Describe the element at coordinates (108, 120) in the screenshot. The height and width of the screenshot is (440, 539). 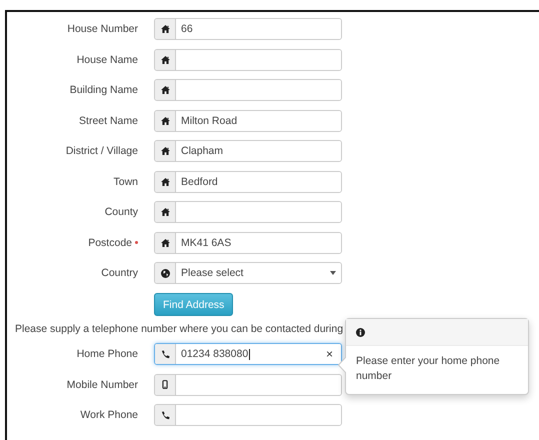
I see `field-label: Street Name` at that location.